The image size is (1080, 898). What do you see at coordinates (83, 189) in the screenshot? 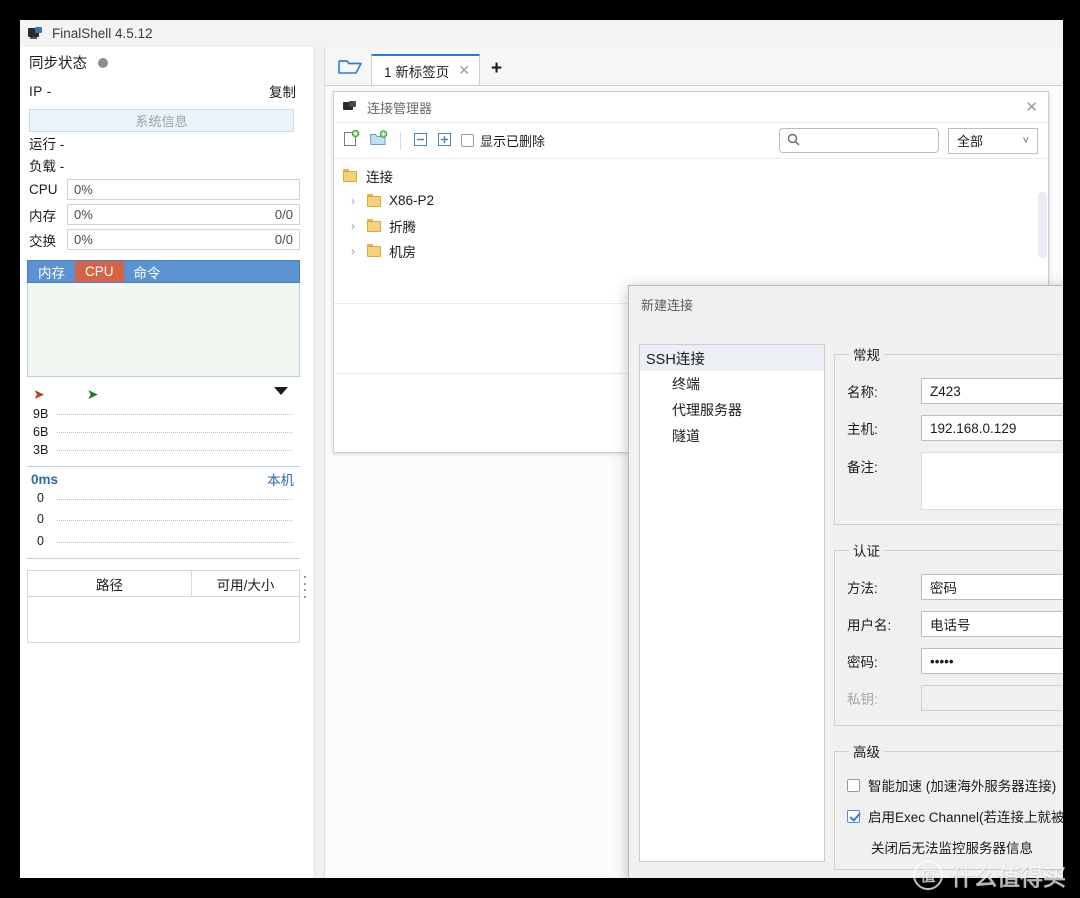
I see `cpu-meter-value: 0%` at bounding box center [83, 189].